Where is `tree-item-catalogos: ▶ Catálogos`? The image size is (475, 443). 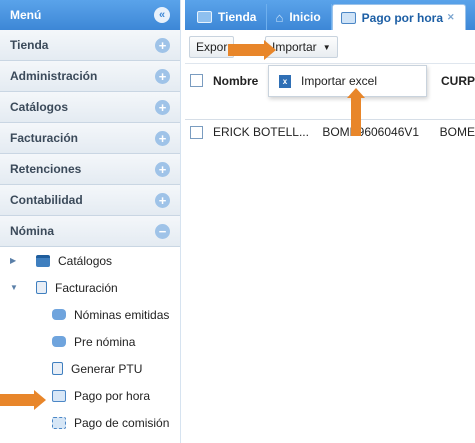
tree-item-catalogos: ▶ Catálogos is located at coordinates (90, 260).